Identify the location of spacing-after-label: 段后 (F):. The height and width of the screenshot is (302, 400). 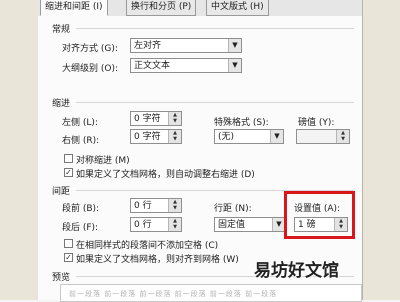
(80, 228).